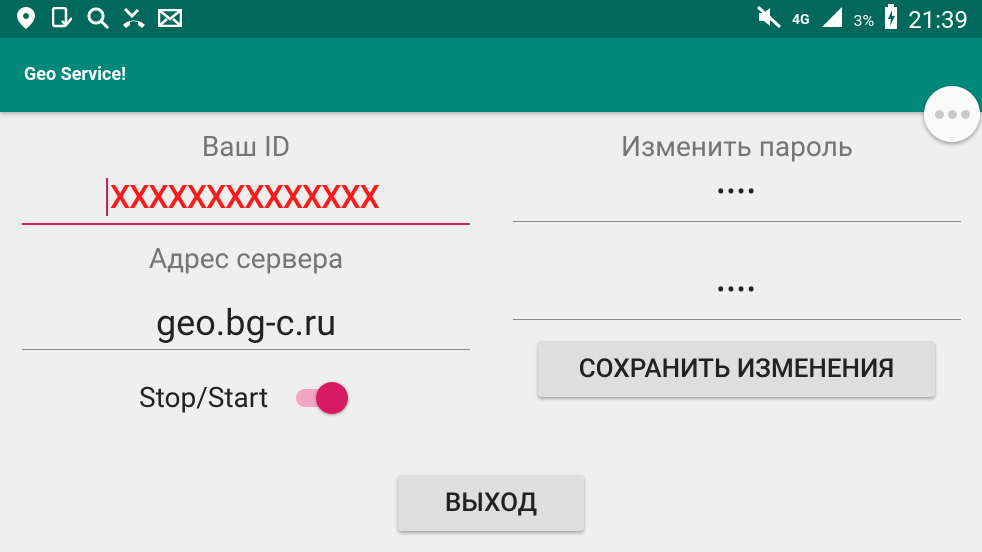 The height and width of the screenshot is (552, 982). What do you see at coordinates (26, 18) in the screenshot?
I see `location-icon` at bounding box center [26, 18].